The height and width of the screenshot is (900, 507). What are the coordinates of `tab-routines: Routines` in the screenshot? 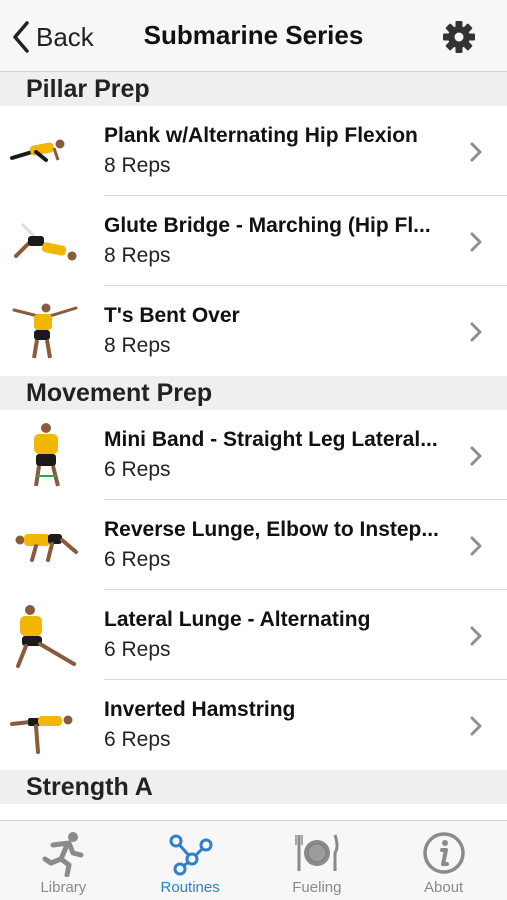 It's located at (190, 860).